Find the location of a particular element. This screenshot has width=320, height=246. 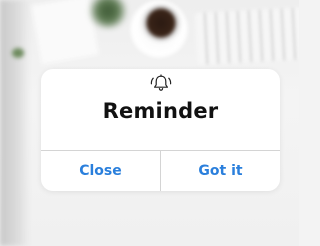

background-plant is located at coordinates (108, 14).